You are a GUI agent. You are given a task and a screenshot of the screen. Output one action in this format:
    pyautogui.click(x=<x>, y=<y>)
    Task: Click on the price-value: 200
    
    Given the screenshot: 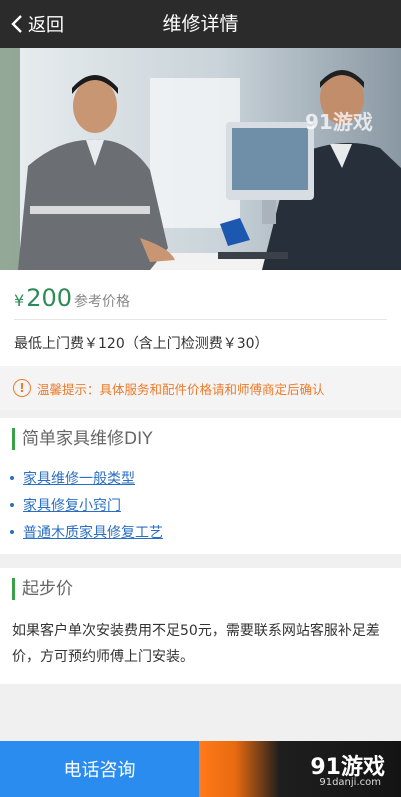 What is the action you would take?
    pyautogui.click(x=49, y=298)
    